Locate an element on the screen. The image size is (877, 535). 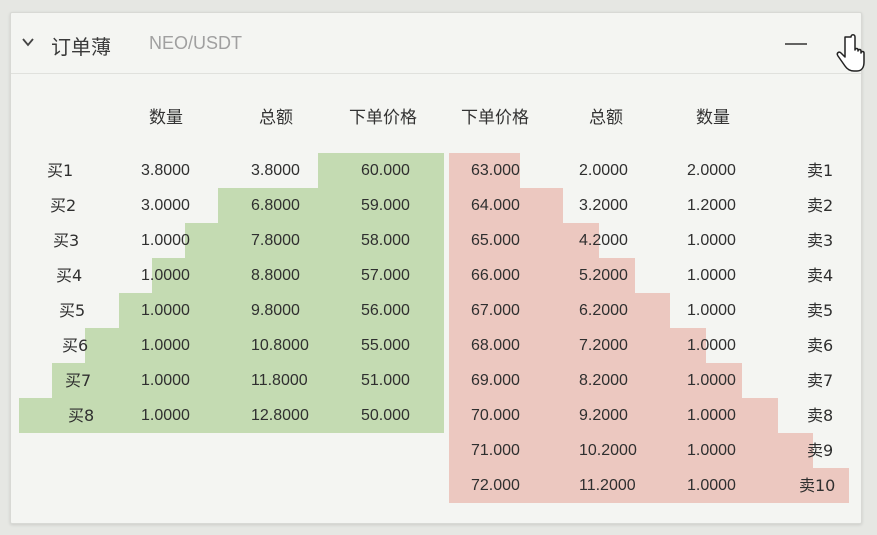
col-header-bid-total: 总额 is located at coordinates (276, 118).